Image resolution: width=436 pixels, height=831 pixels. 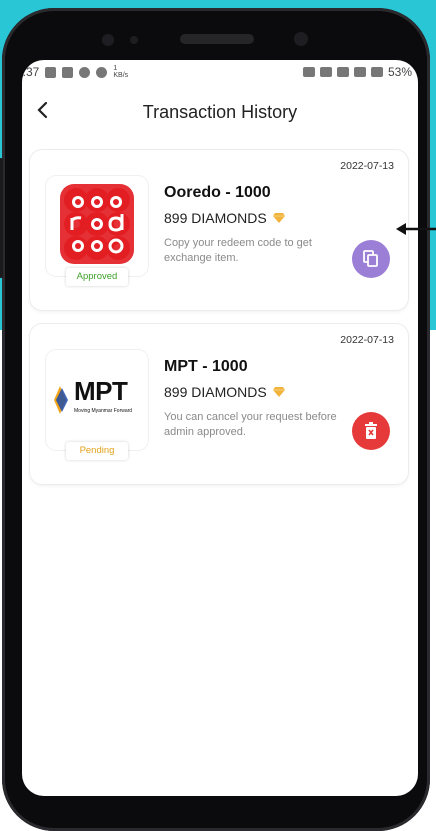 I want to click on speed-value: 1, so click(x=115, y=68).